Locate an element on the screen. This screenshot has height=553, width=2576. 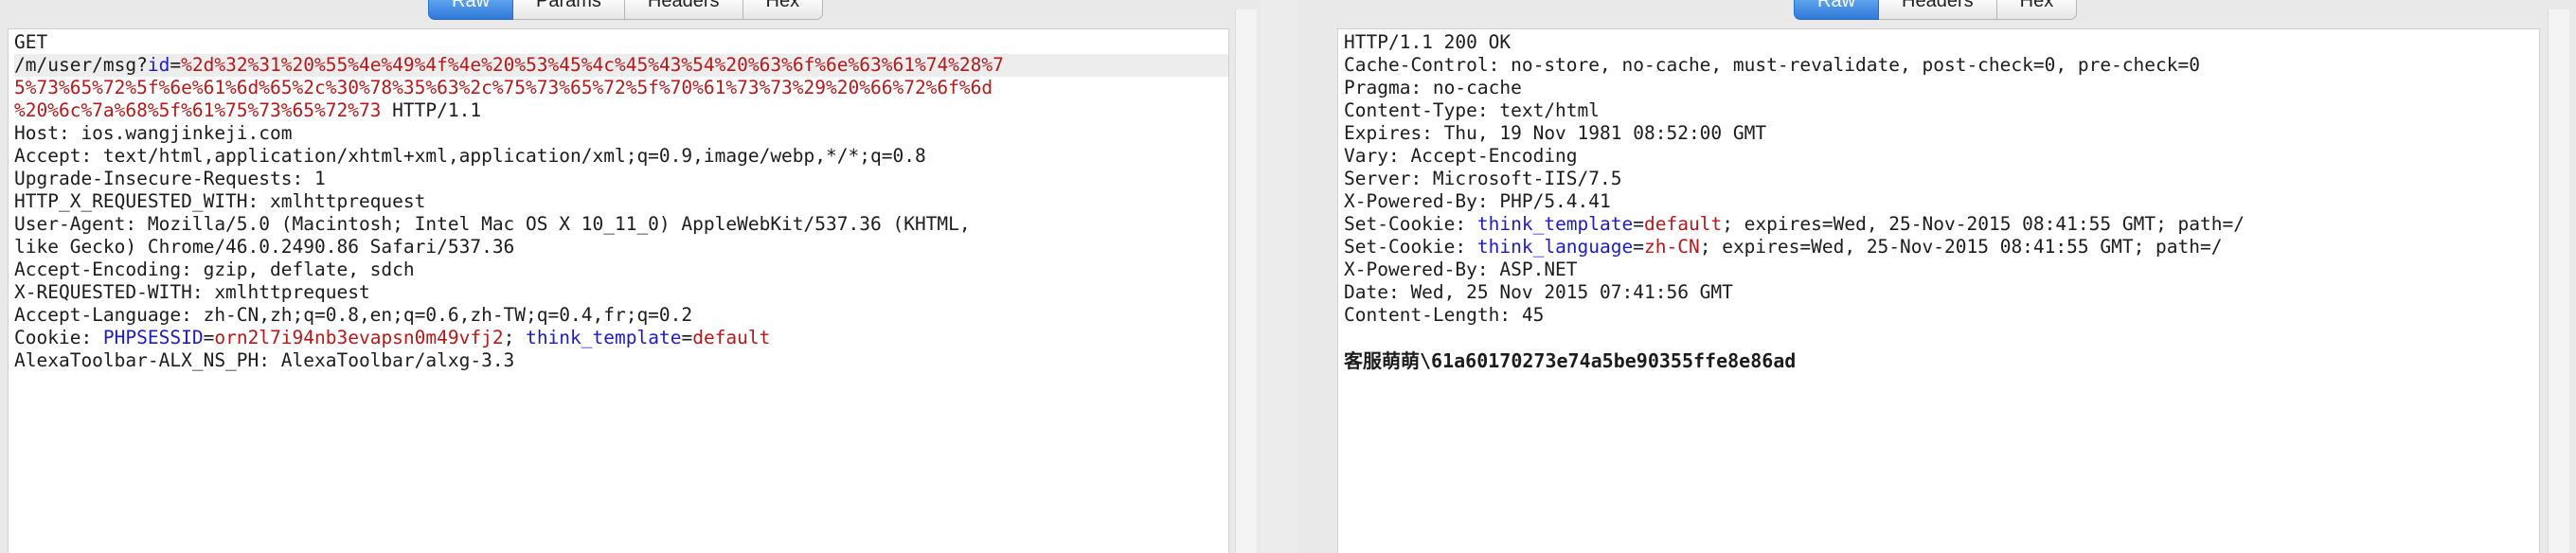
cookie-phpsessid-name: PHPSESSID is located at coordinates (153, 337).